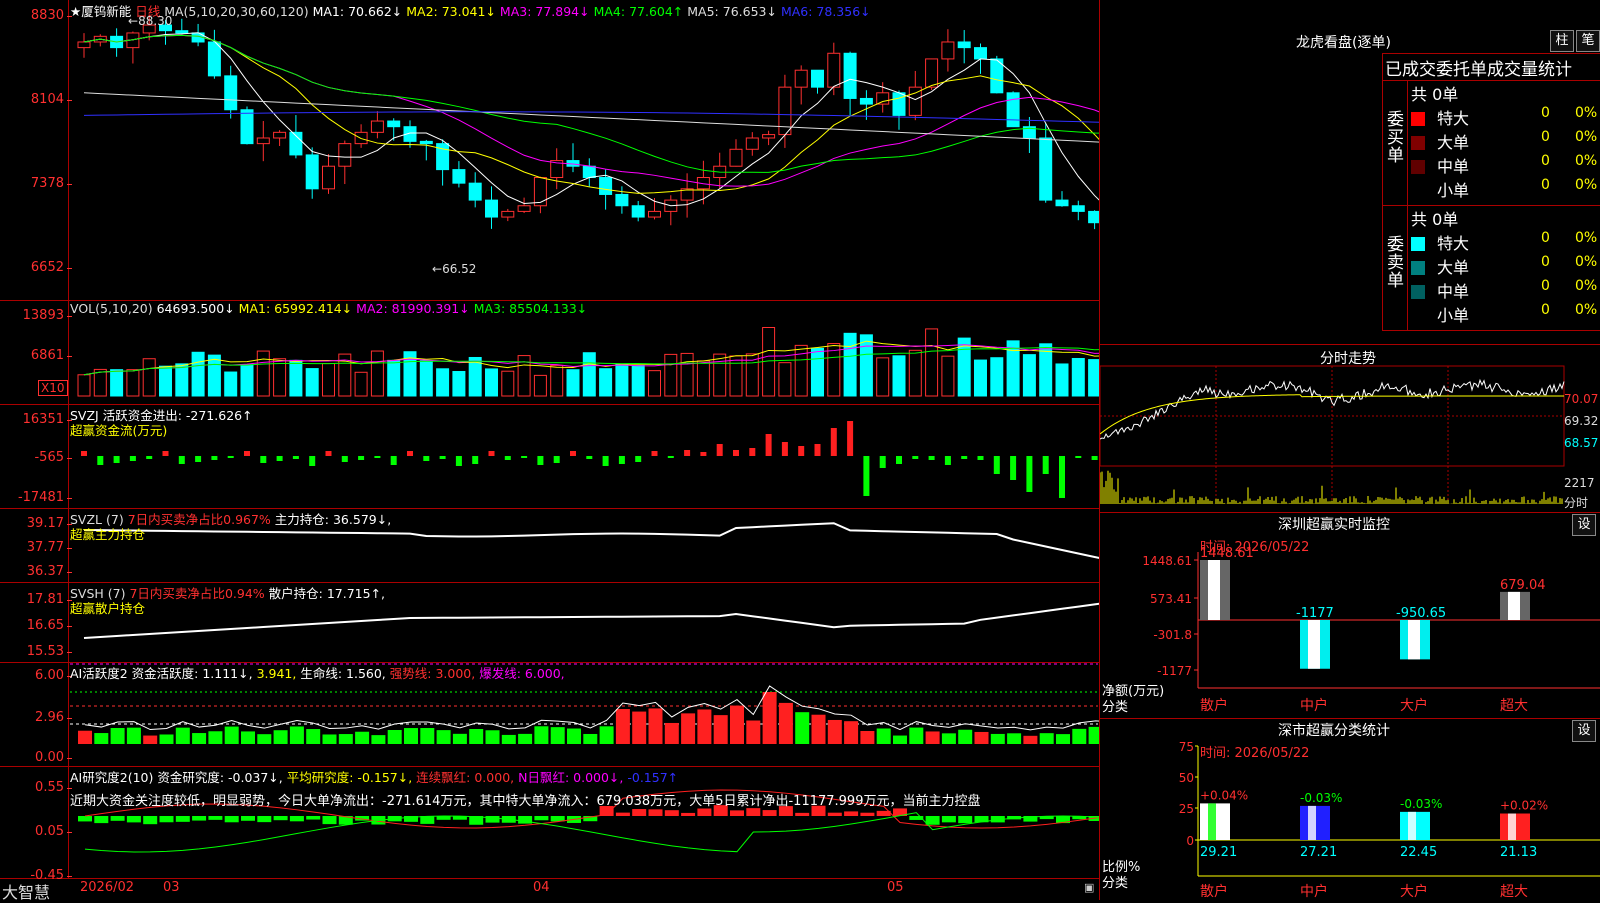  I want to click on volume-ma-value-3: MA3: 85504.133↓, so click(528, 308).